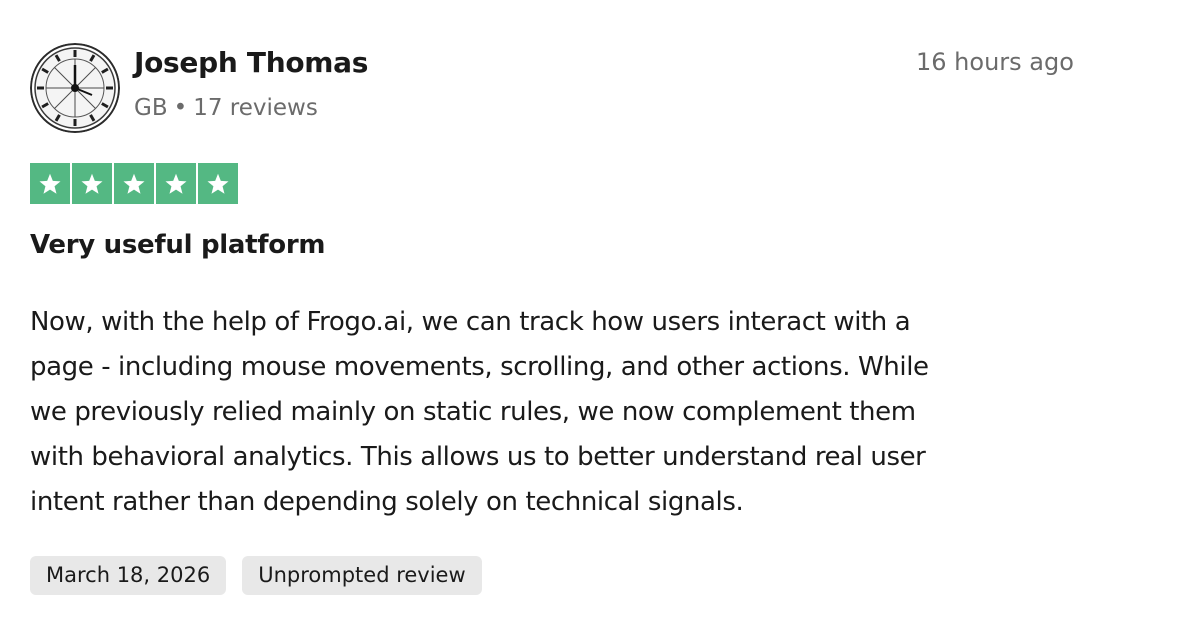 The height and width of the screenshot is (640, 1204). I want to click on review-type-tag: Unprompted review, so click(362, 575).